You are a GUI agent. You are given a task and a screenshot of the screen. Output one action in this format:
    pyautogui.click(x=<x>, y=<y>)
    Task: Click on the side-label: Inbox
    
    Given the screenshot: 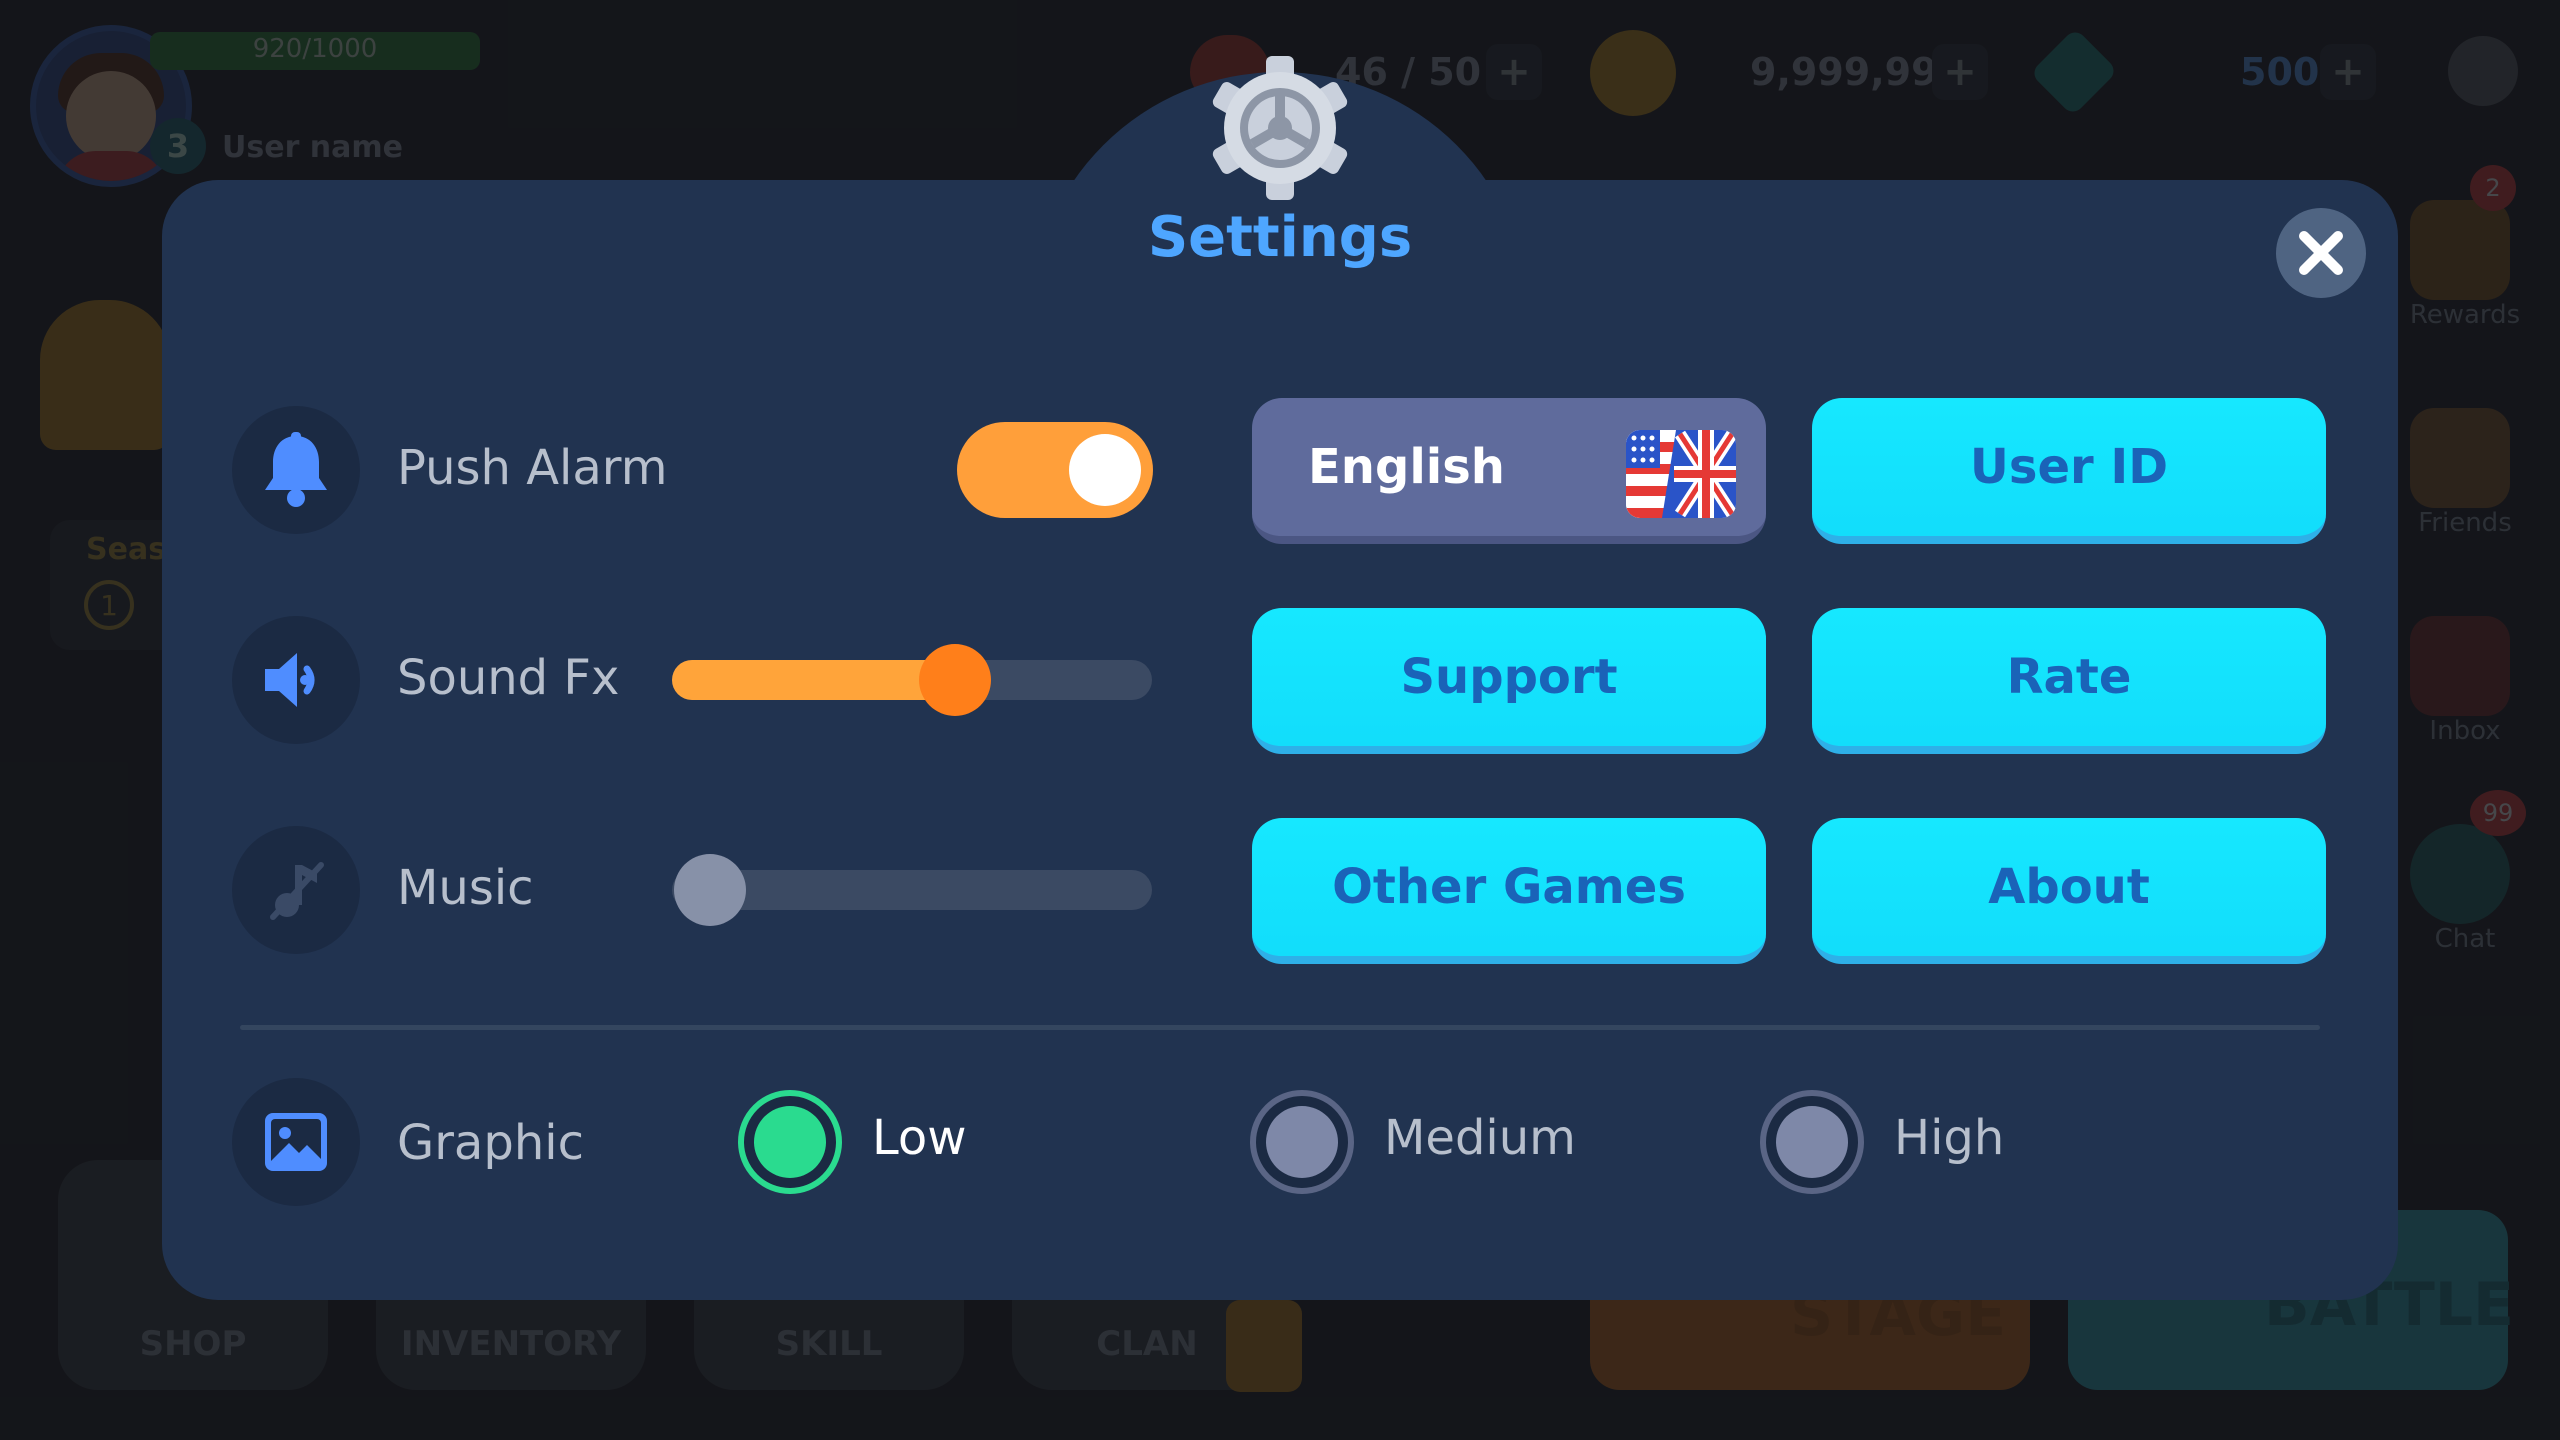 What is the action you would take?
    pyautogui.click(x=2465, y=731)
    